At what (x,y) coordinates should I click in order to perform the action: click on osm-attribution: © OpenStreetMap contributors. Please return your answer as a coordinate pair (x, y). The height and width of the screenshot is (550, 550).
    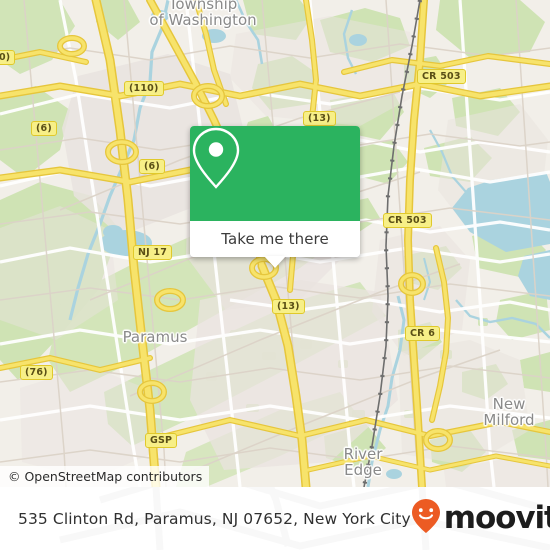
    Looking at the image, I should click on (105, 476).